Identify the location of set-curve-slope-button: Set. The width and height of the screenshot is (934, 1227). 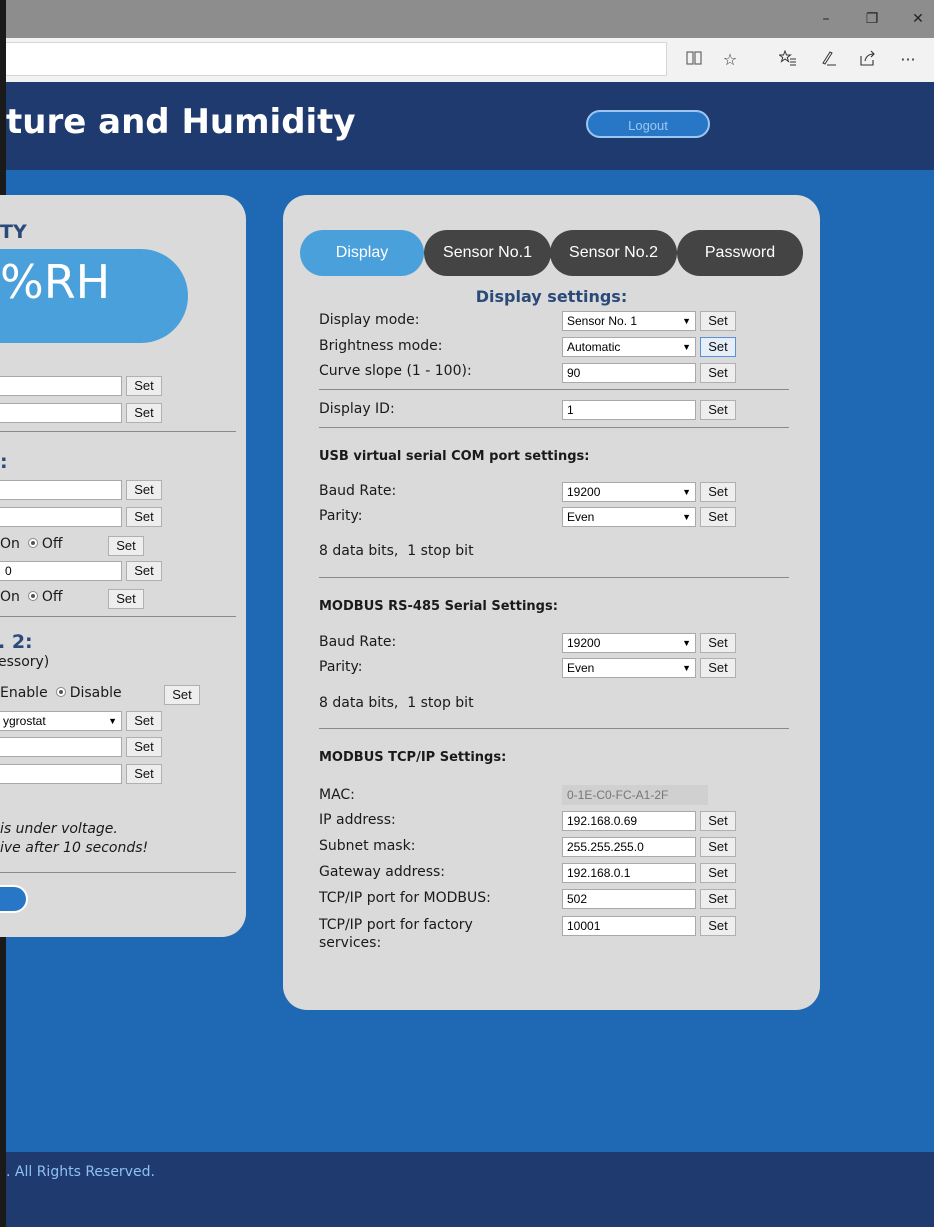
(718, 373).